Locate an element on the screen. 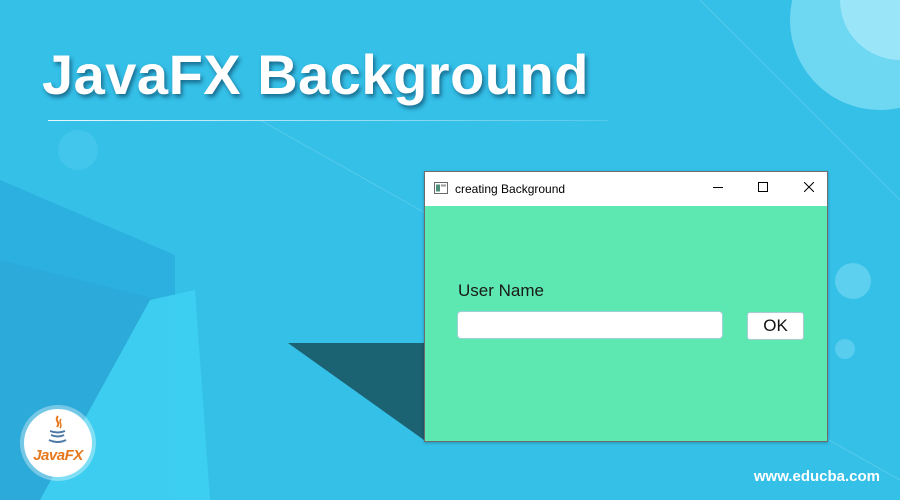 The width and height of the screenshot is (900, 500). maximize-icon is located at coordinates (763, 187).